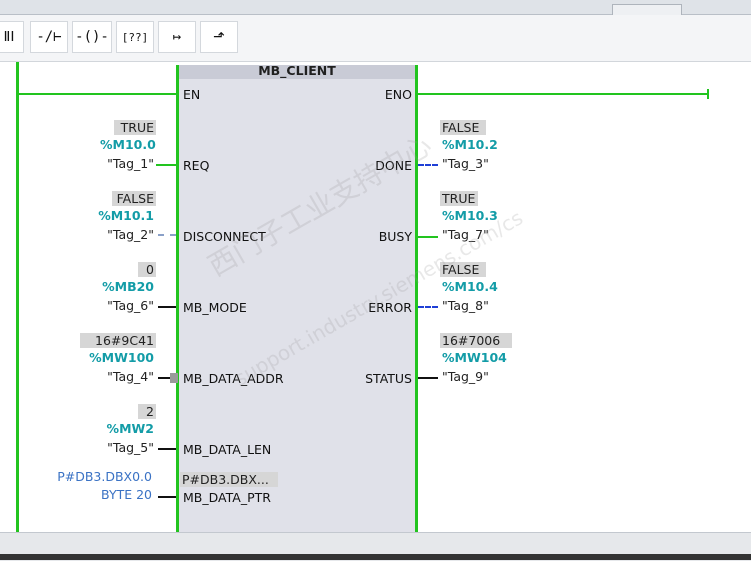  I want to click on error-address: %M10.4, so click(470, 286).